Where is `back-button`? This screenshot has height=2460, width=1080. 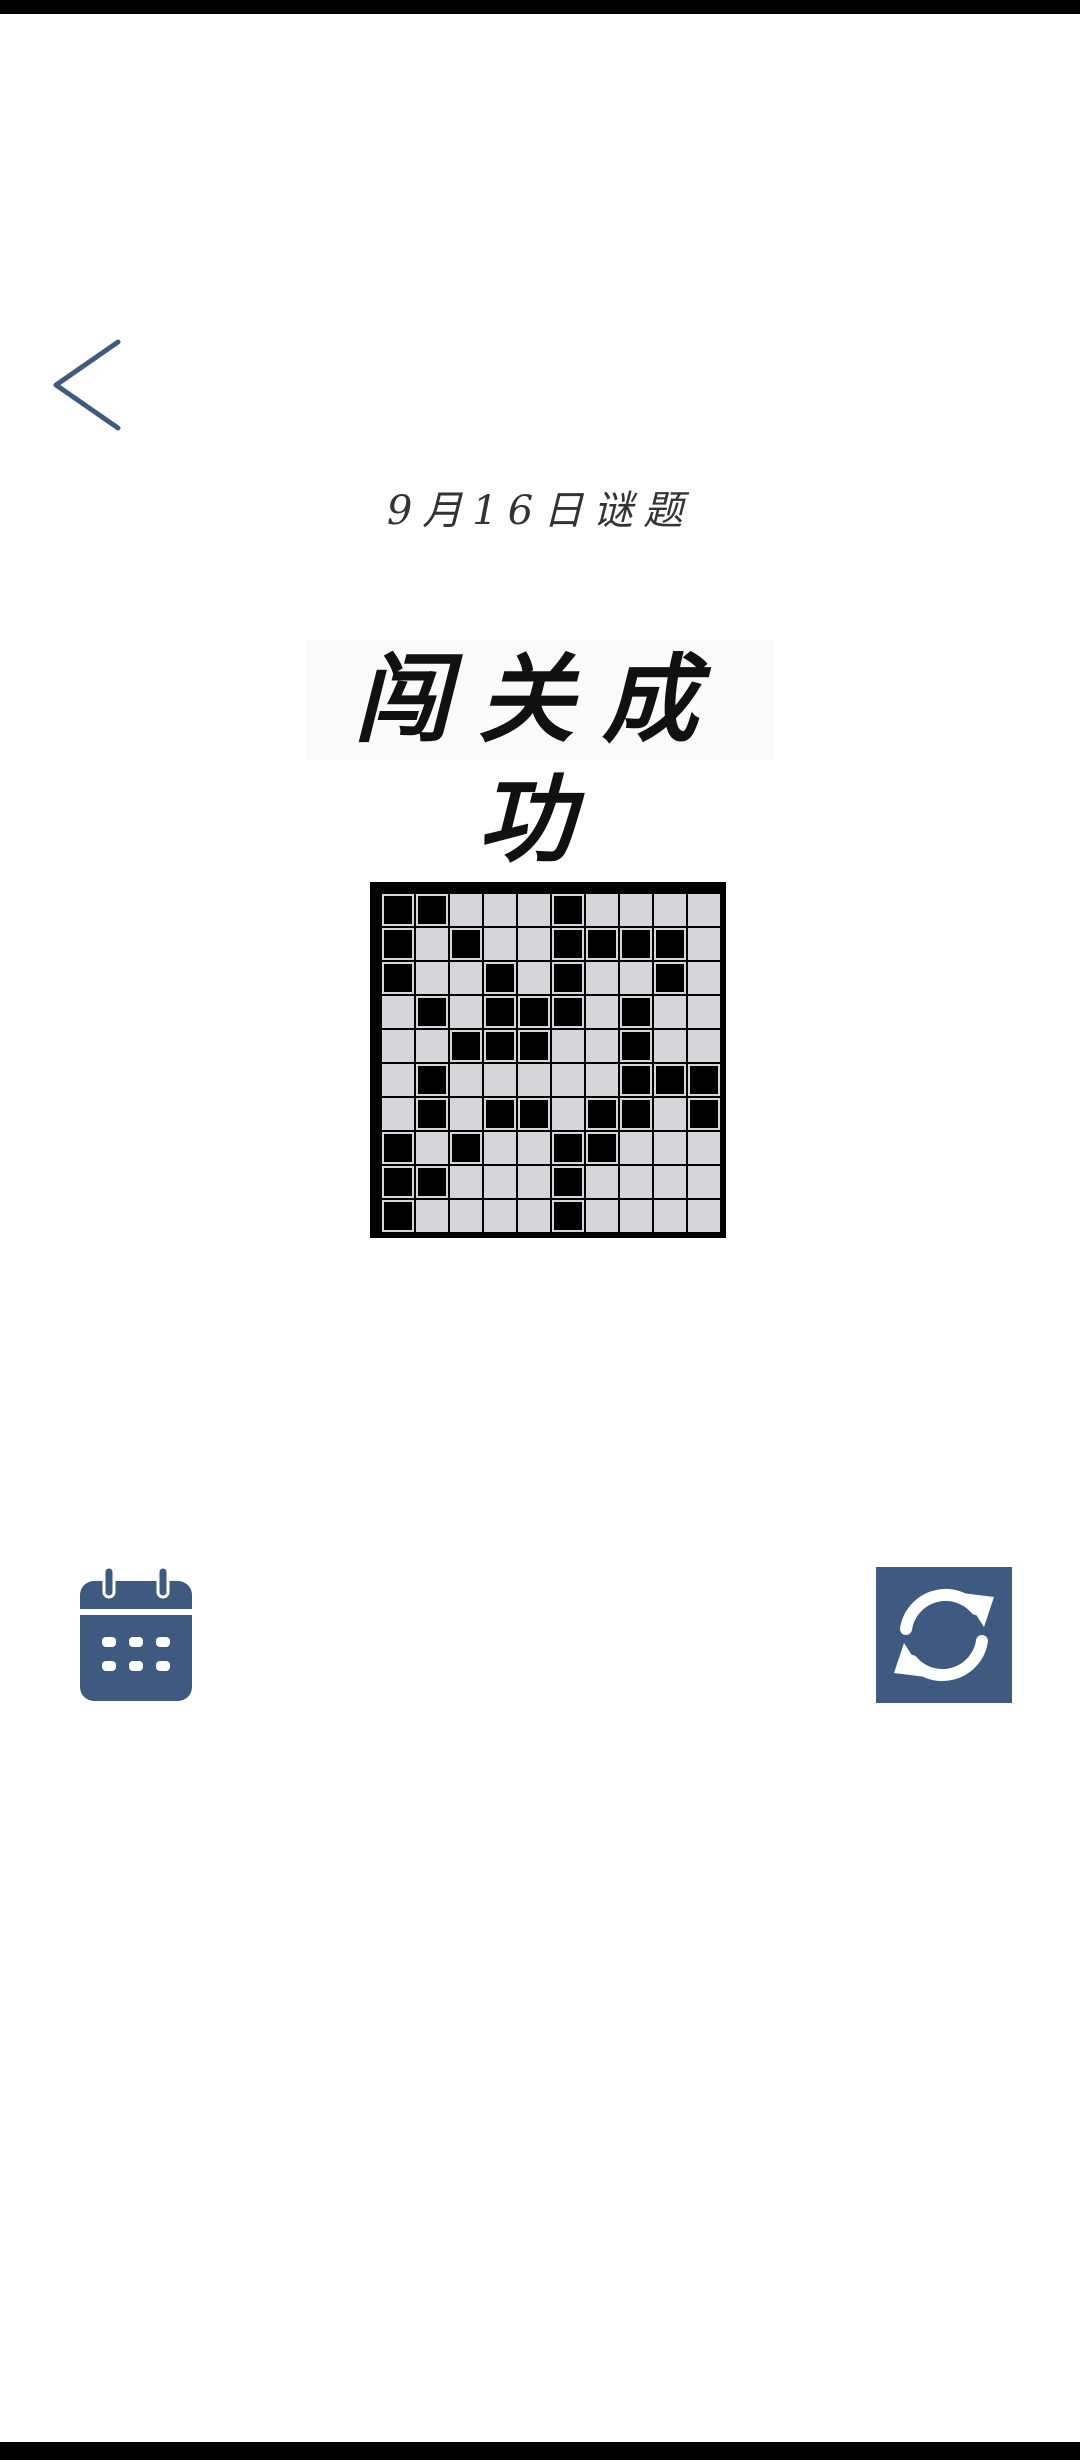
back-button is located at coordinates (85, 385).